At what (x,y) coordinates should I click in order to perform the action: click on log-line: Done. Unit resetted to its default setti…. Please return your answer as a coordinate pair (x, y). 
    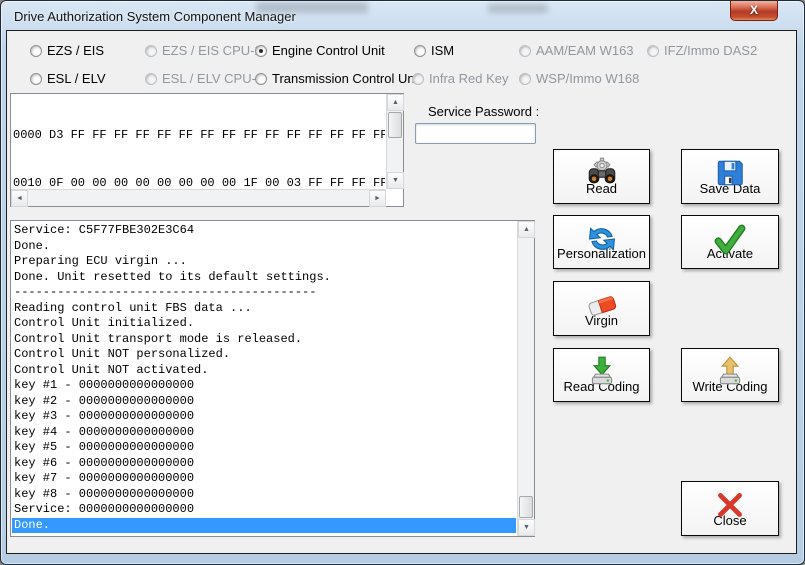
    Looking at the image, I should click on (264, 278).